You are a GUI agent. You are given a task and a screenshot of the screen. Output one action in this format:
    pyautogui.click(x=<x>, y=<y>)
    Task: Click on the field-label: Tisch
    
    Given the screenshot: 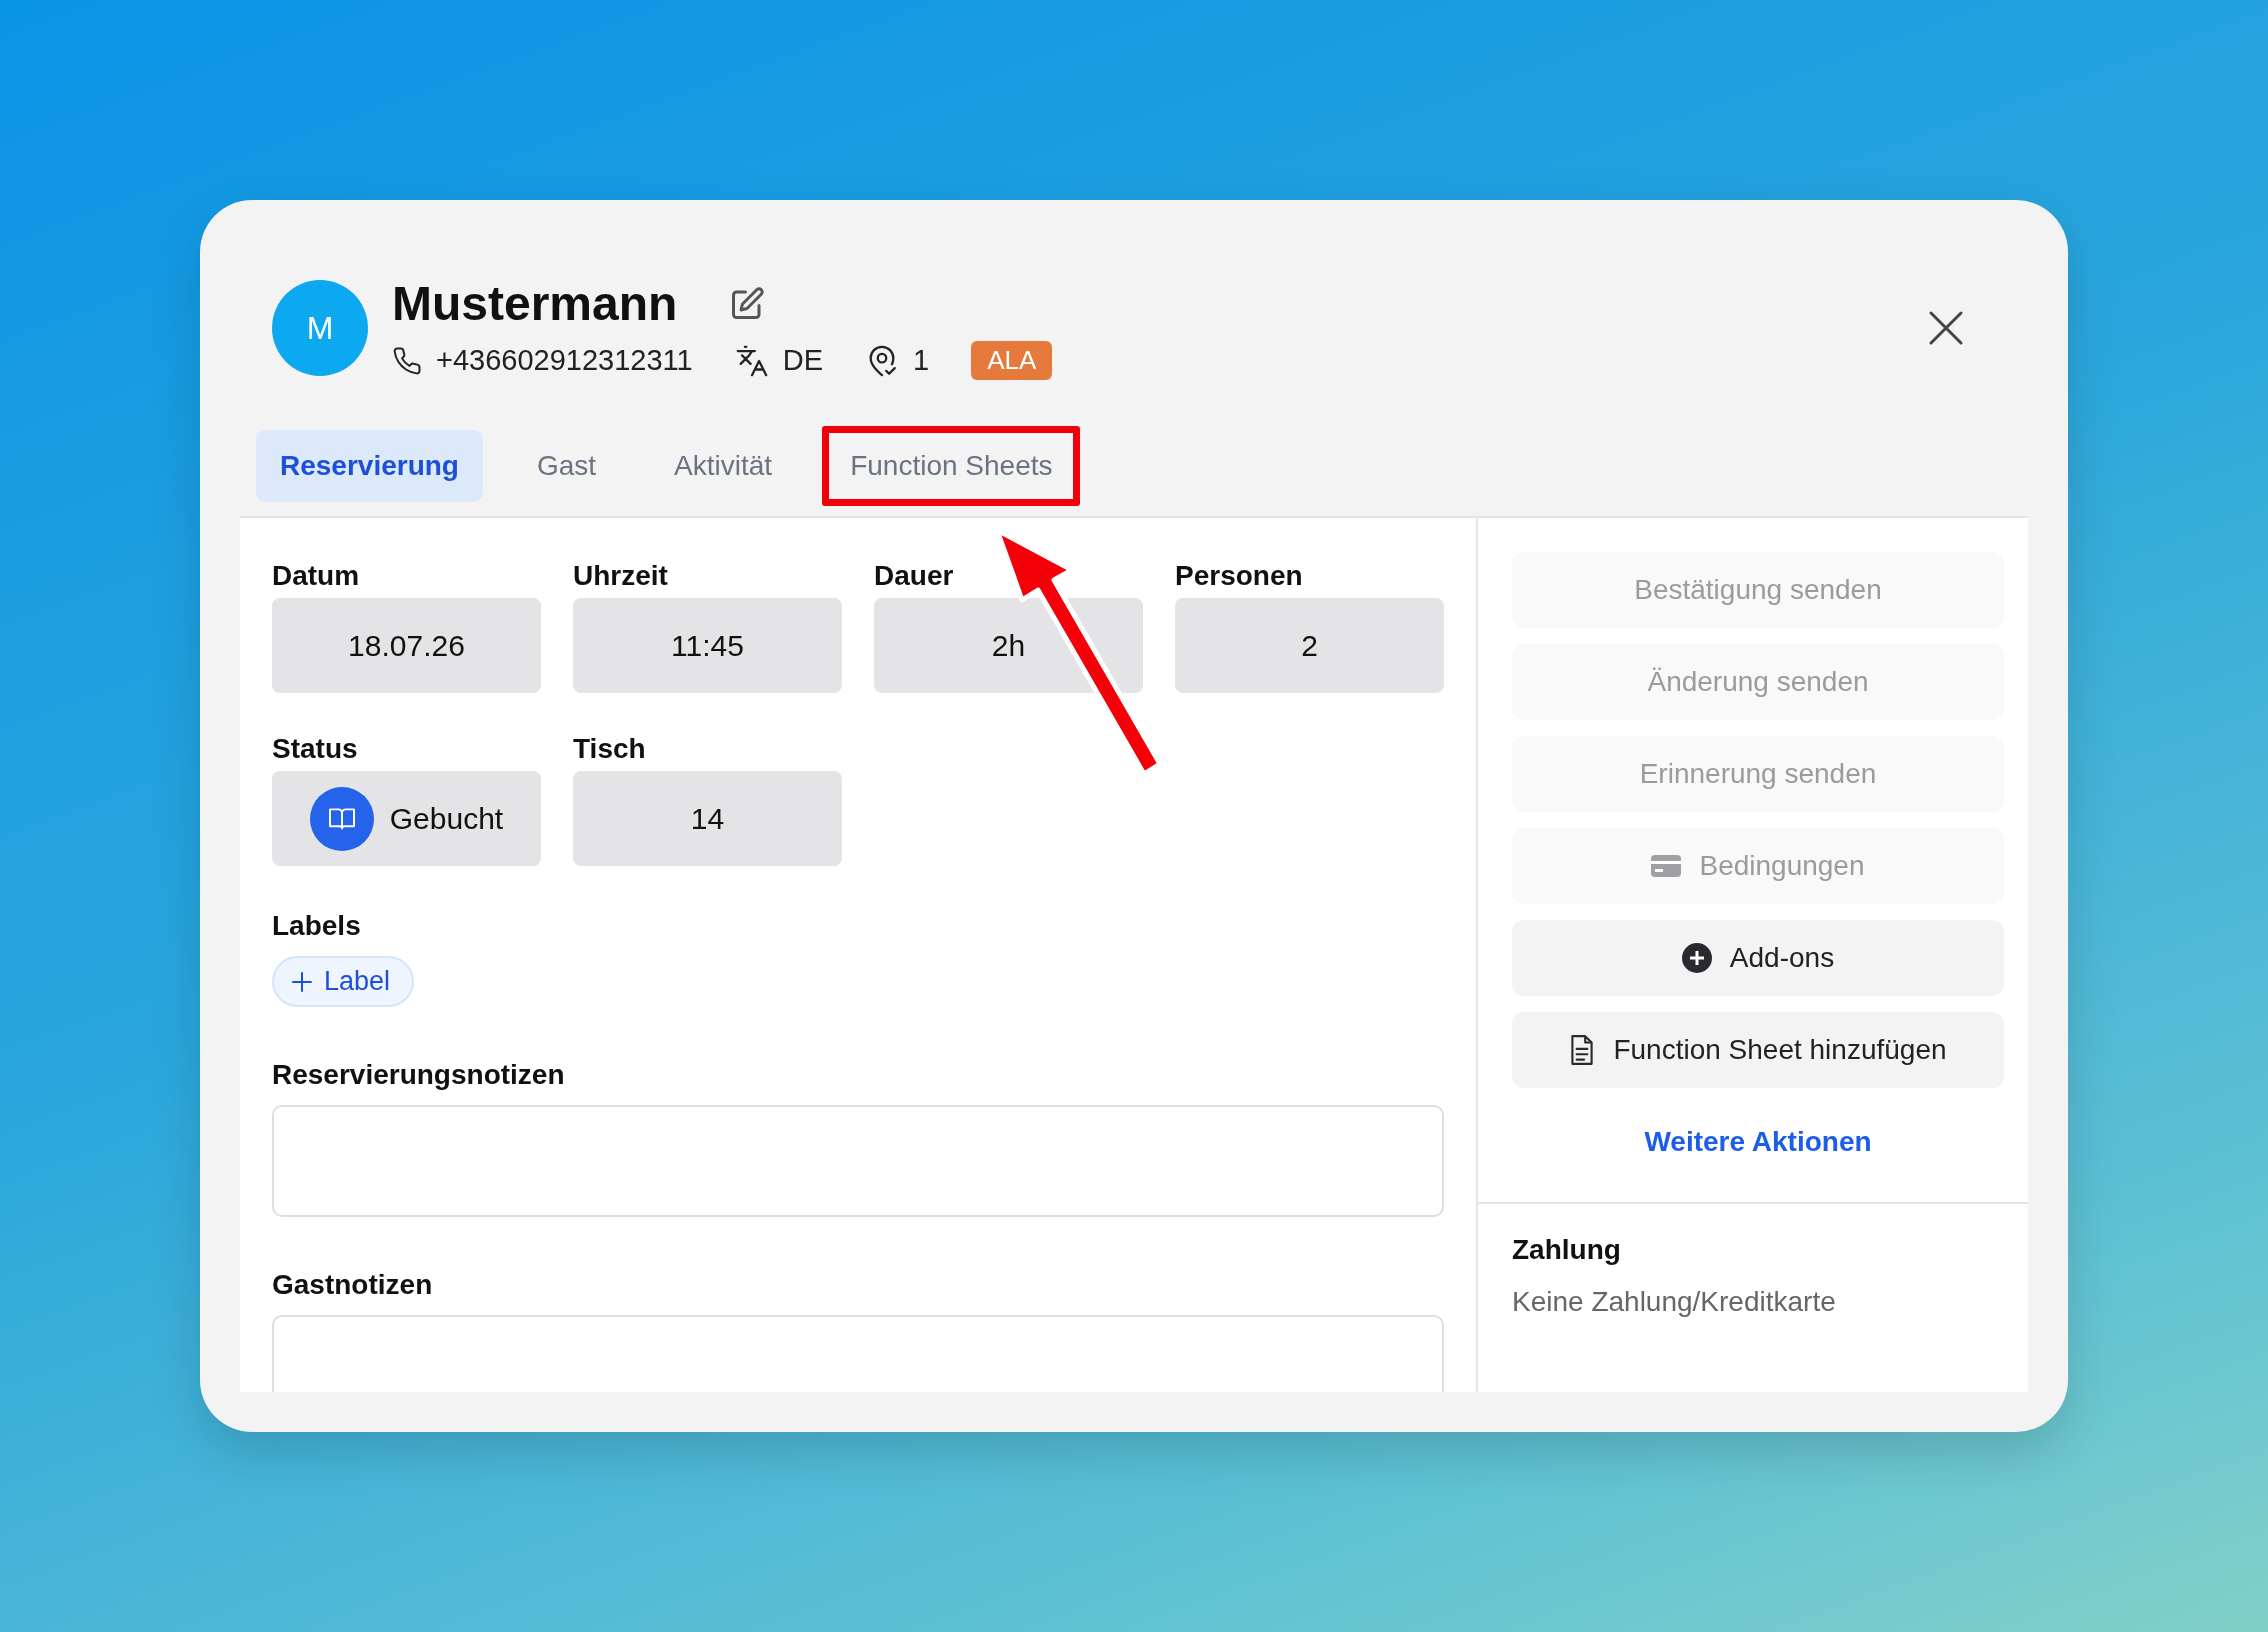 What is the action you would take?
    pyautogui.click(x=610, y=749)
    